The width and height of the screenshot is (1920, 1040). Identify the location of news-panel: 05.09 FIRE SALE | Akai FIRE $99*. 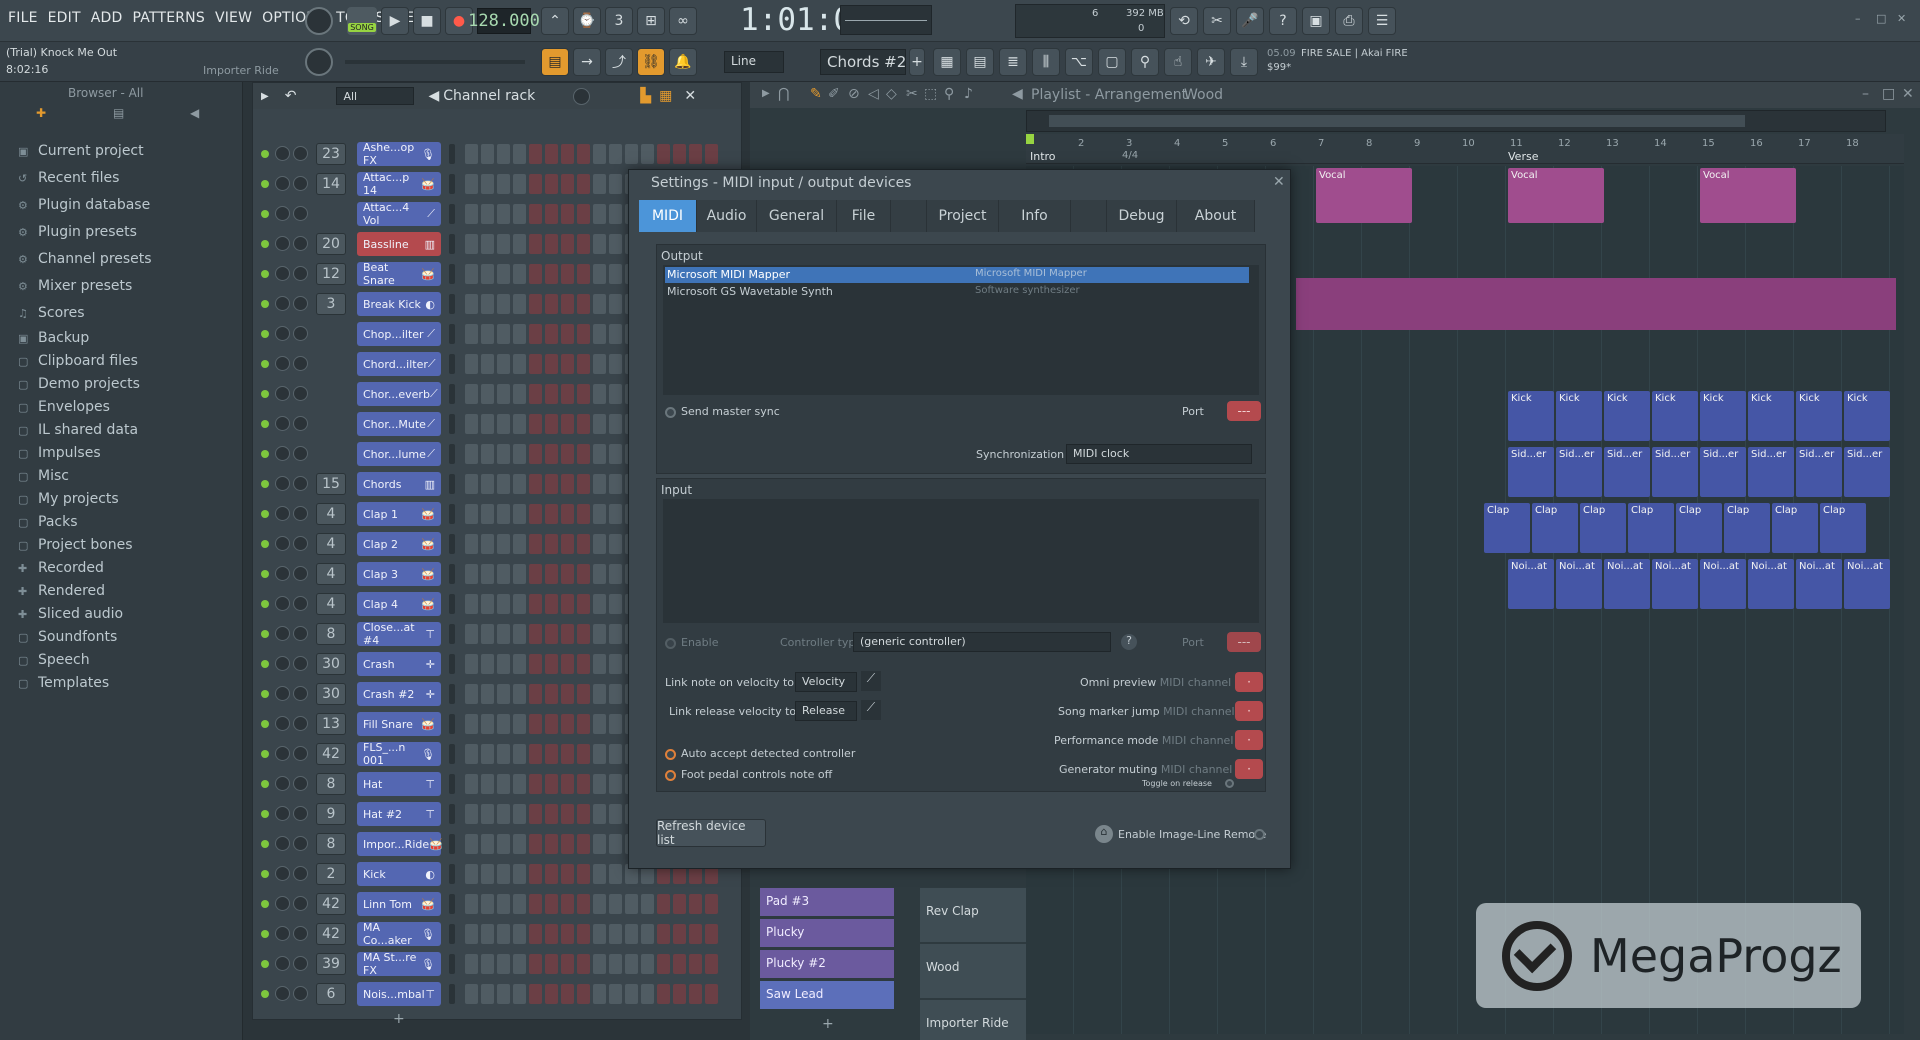
(1345, 62).